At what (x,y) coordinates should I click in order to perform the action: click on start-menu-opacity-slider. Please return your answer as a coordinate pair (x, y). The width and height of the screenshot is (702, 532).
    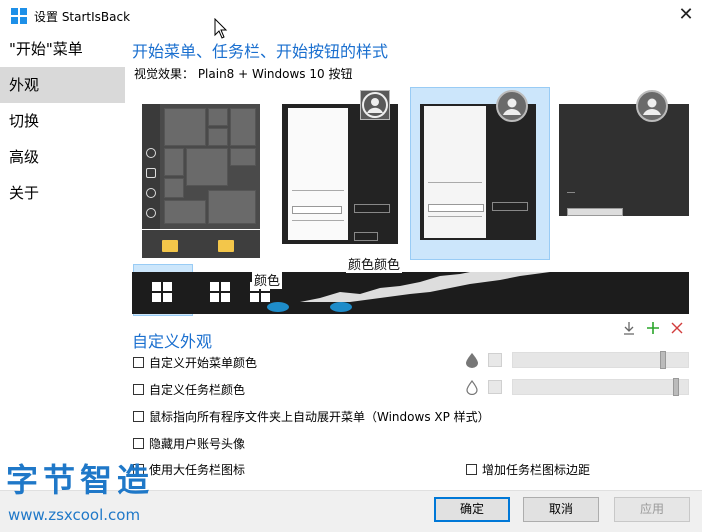
    Looking at the image, I should click on (600, 360).